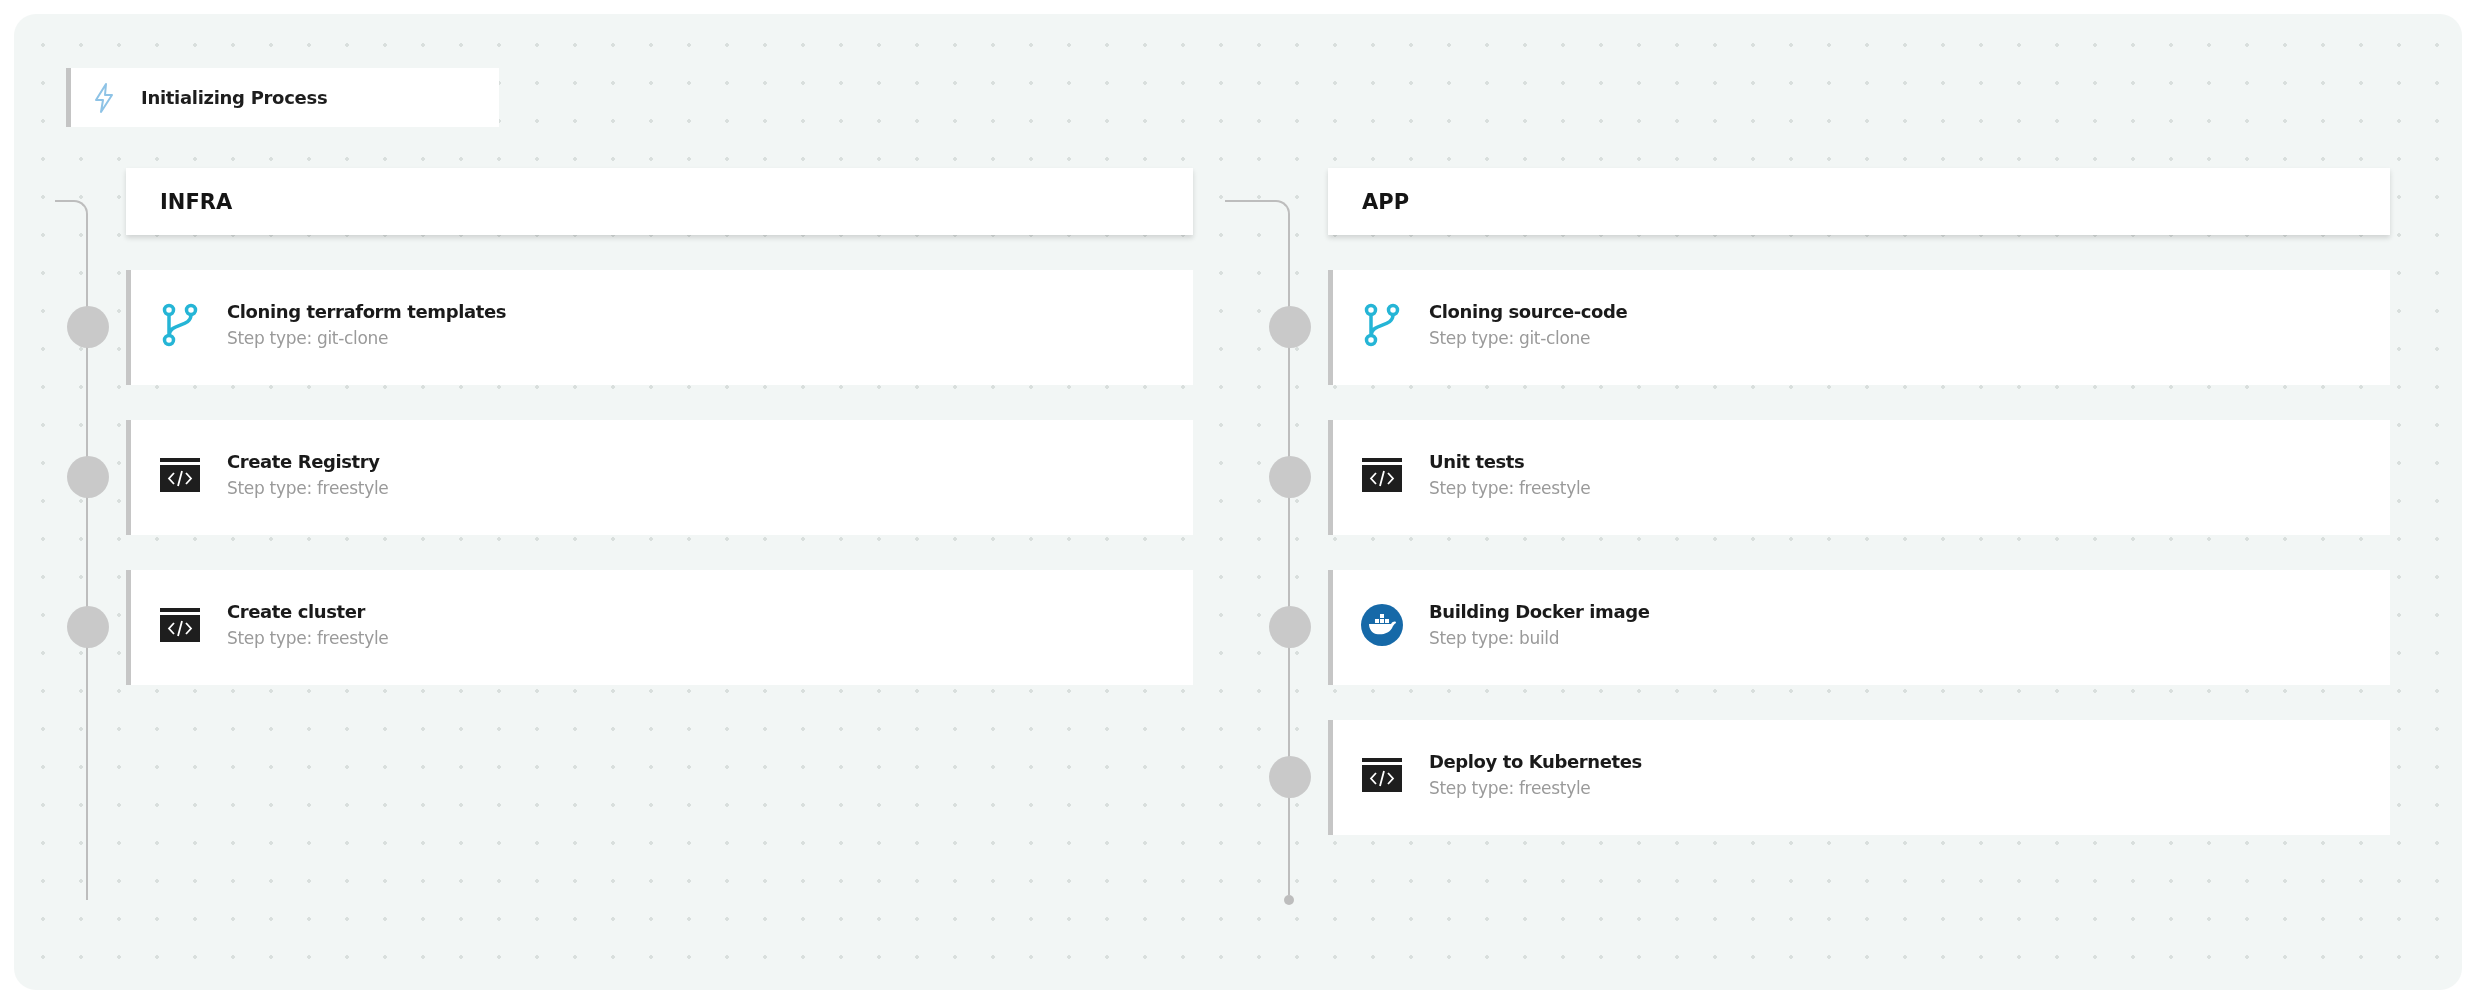 This screenshot has width=2478, height=994. Describe the element at coordinates (659, 327) in the screenshot. I see `step-card: Cloning terraform templates Step type: git-clone` at that location.